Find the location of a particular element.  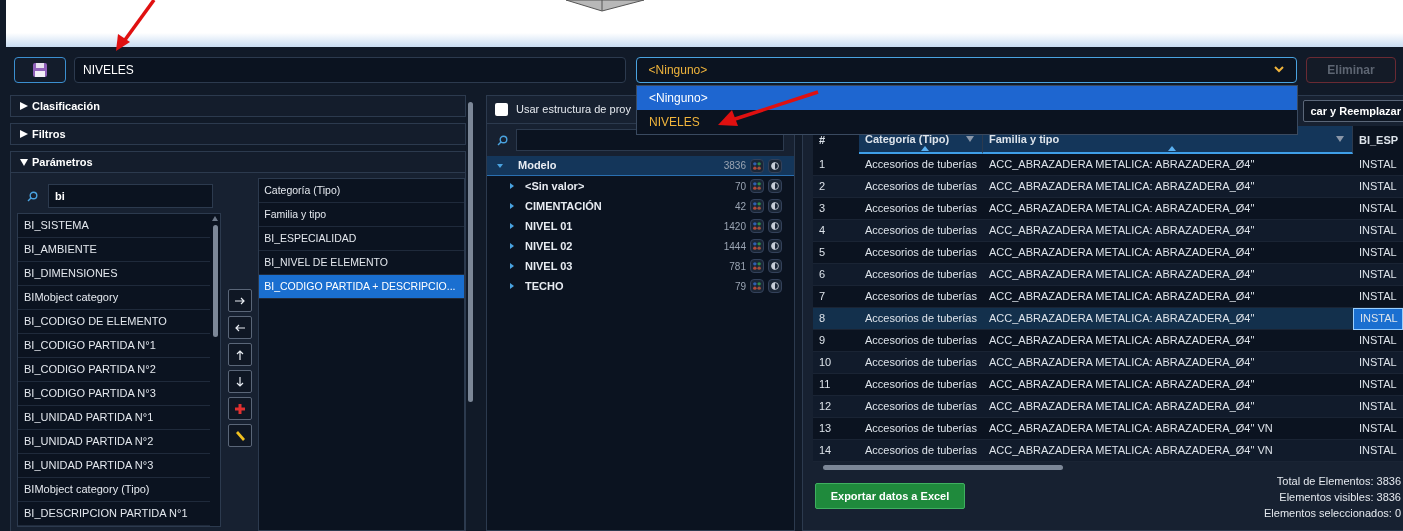

count-label: 42 is located at coordinates (740, 206).